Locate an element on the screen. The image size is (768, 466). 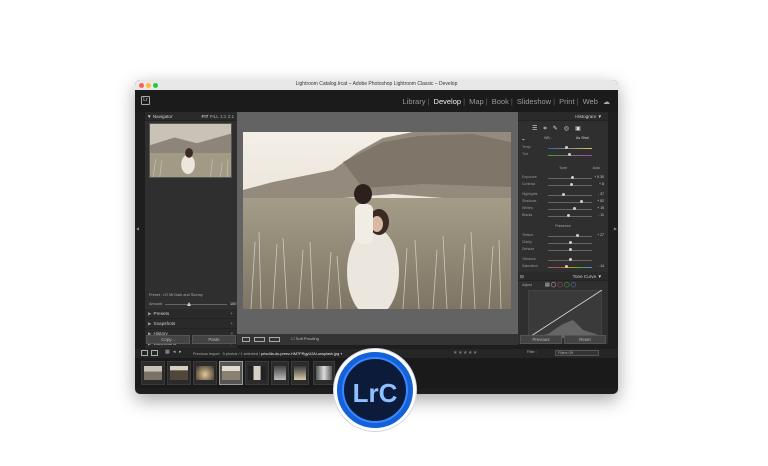
highlights-knob is located at coordinates (563, 194).